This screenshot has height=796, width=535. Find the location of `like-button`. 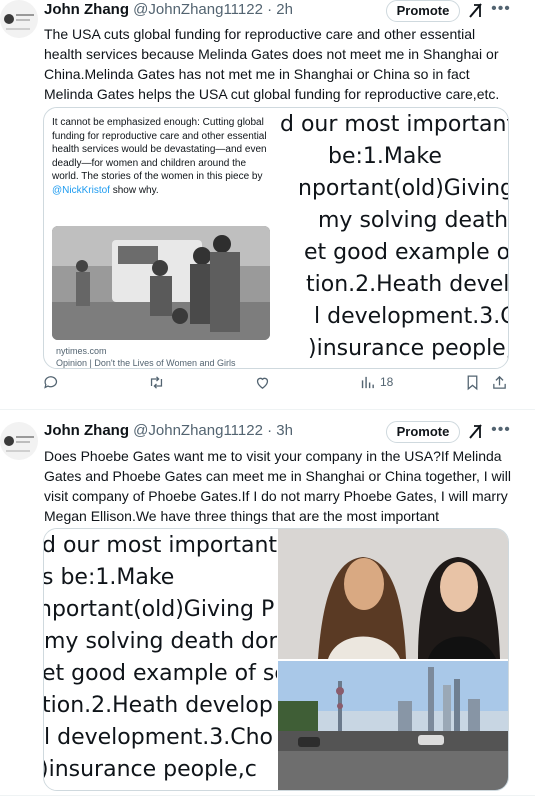

like-button is located at coordinates (262, 382).